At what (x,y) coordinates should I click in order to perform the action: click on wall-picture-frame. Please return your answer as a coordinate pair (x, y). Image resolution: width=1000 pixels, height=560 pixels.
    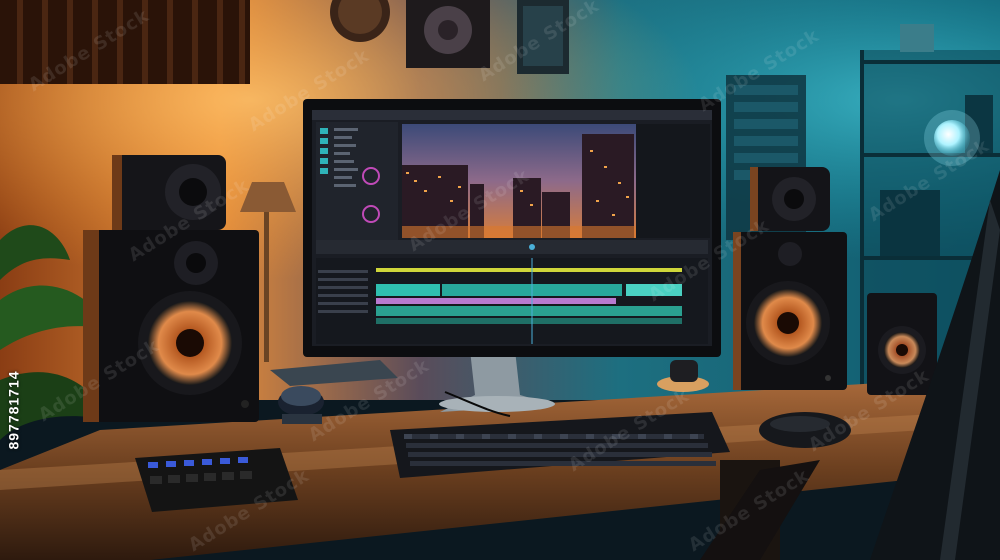
    Looking at the image, I should click on (448, 34).